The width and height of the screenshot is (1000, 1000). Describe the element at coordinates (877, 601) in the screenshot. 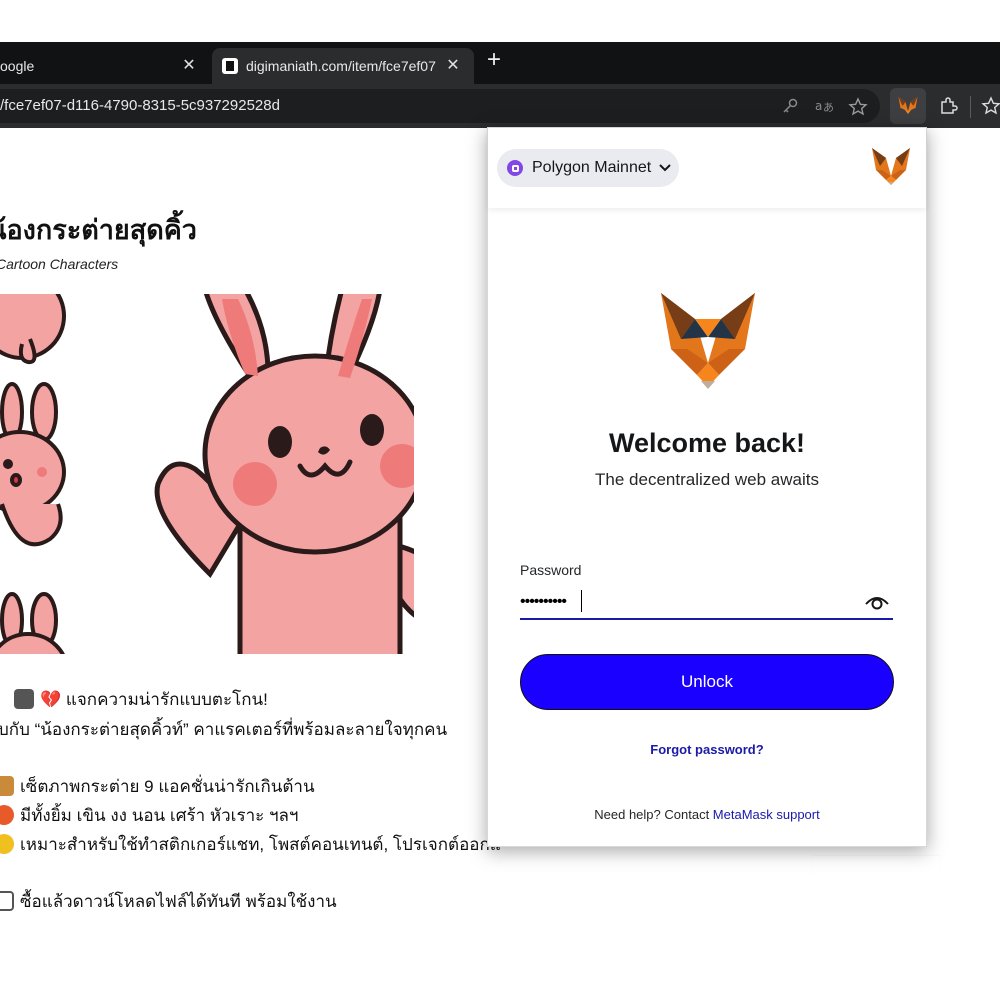

I see `eye-icon` at that location.